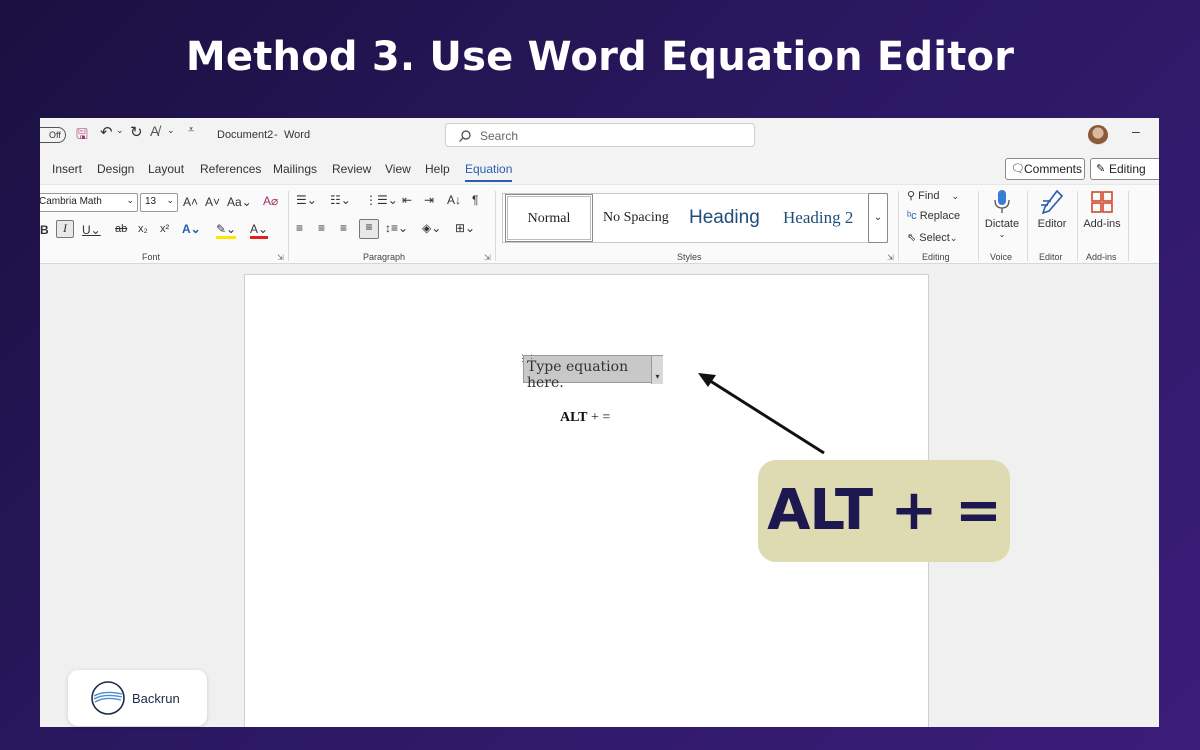 The width and height of the screenshot is (1200, 750). What do you see at coordinates (437, 169) in the screenshot?
I see `tab-help: Help` at bounding box center [437, 169].